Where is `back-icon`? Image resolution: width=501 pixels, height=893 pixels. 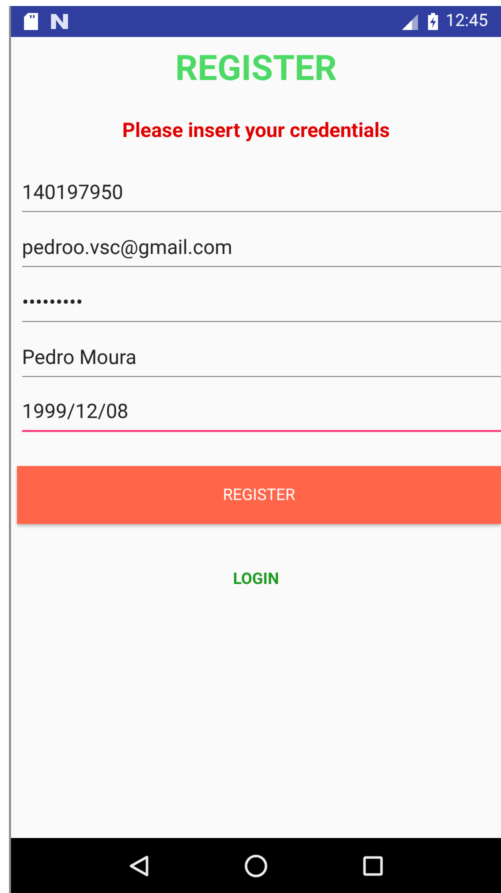 back-icon is located at coordinates (138, 865).